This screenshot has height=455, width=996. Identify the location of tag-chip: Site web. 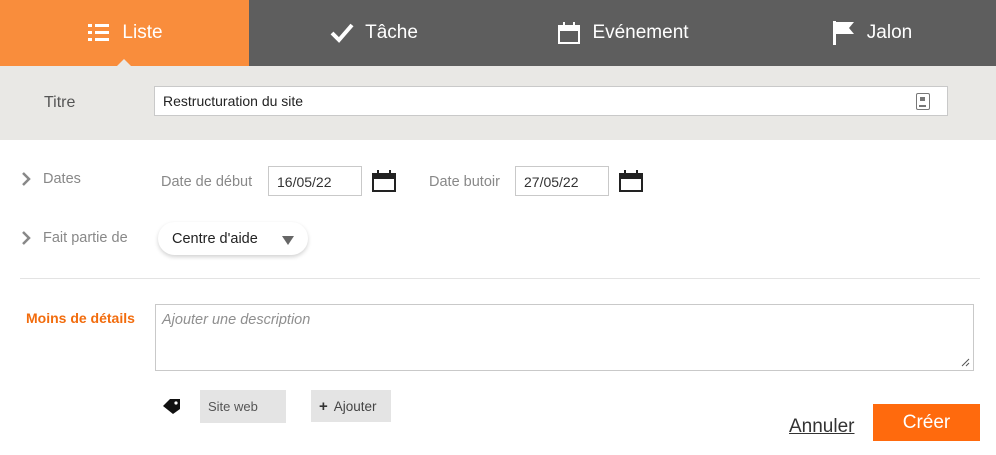
(243, 406).